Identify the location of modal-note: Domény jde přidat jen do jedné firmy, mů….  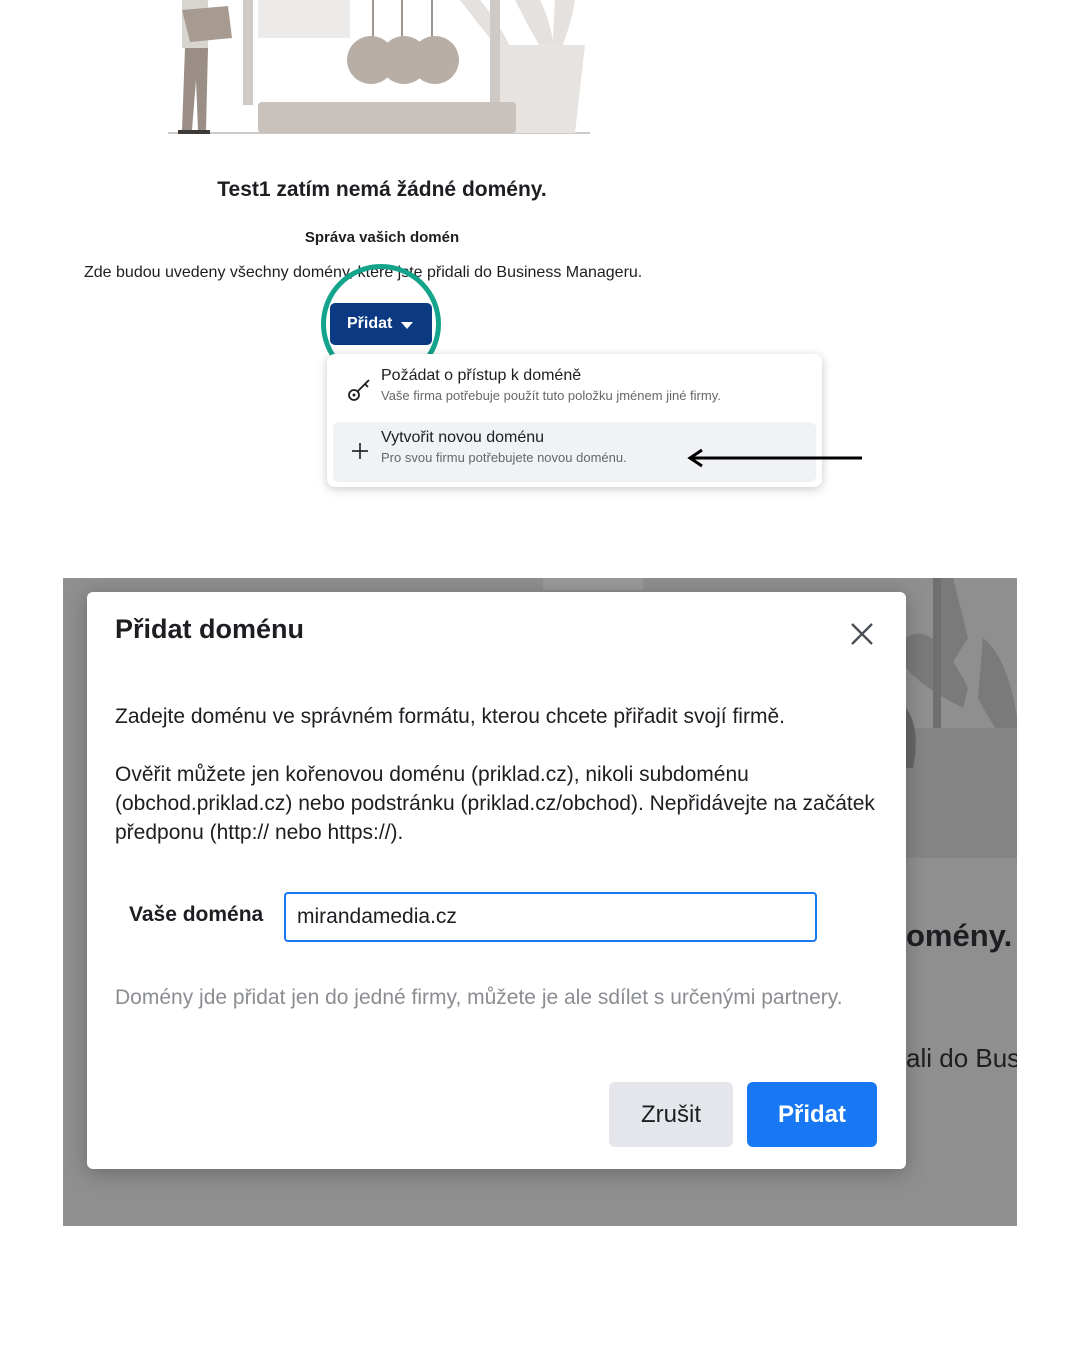
(479, 997).